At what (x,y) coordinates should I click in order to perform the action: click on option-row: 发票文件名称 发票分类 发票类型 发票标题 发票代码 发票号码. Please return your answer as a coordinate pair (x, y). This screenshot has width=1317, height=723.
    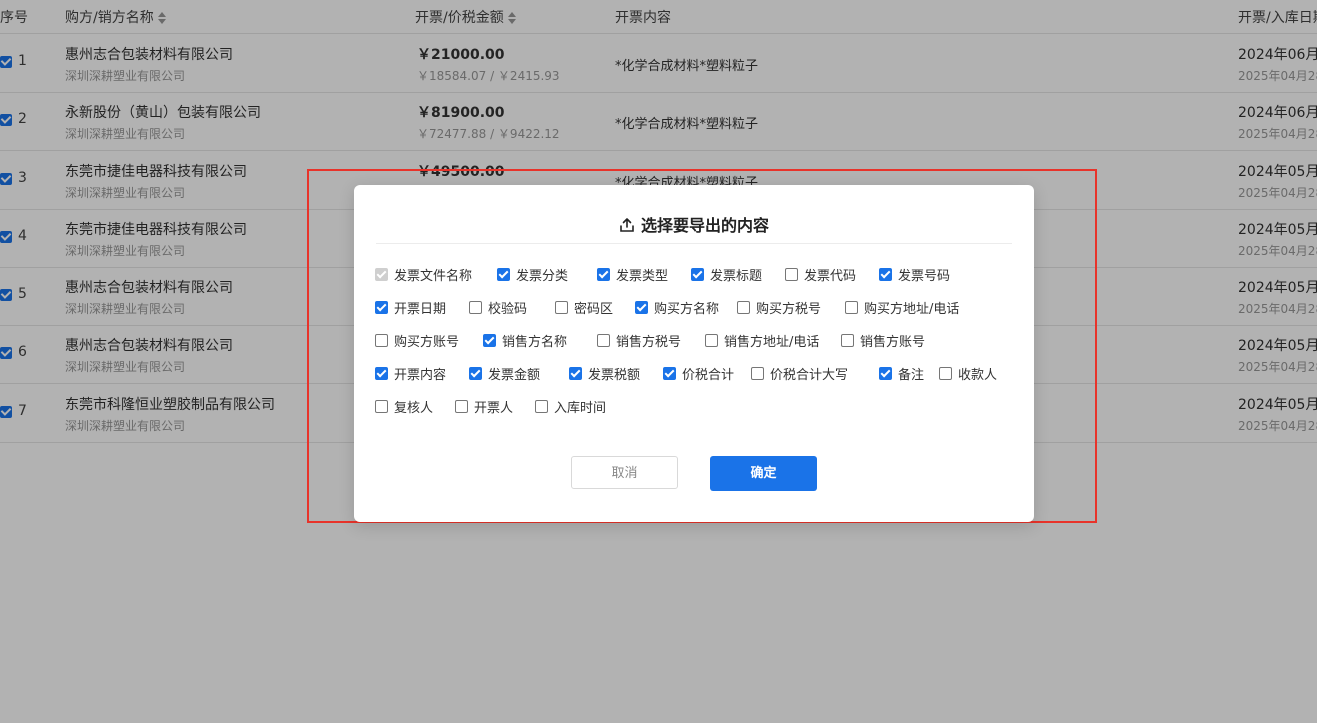
    Looking at the image, I should click on (695, 281).